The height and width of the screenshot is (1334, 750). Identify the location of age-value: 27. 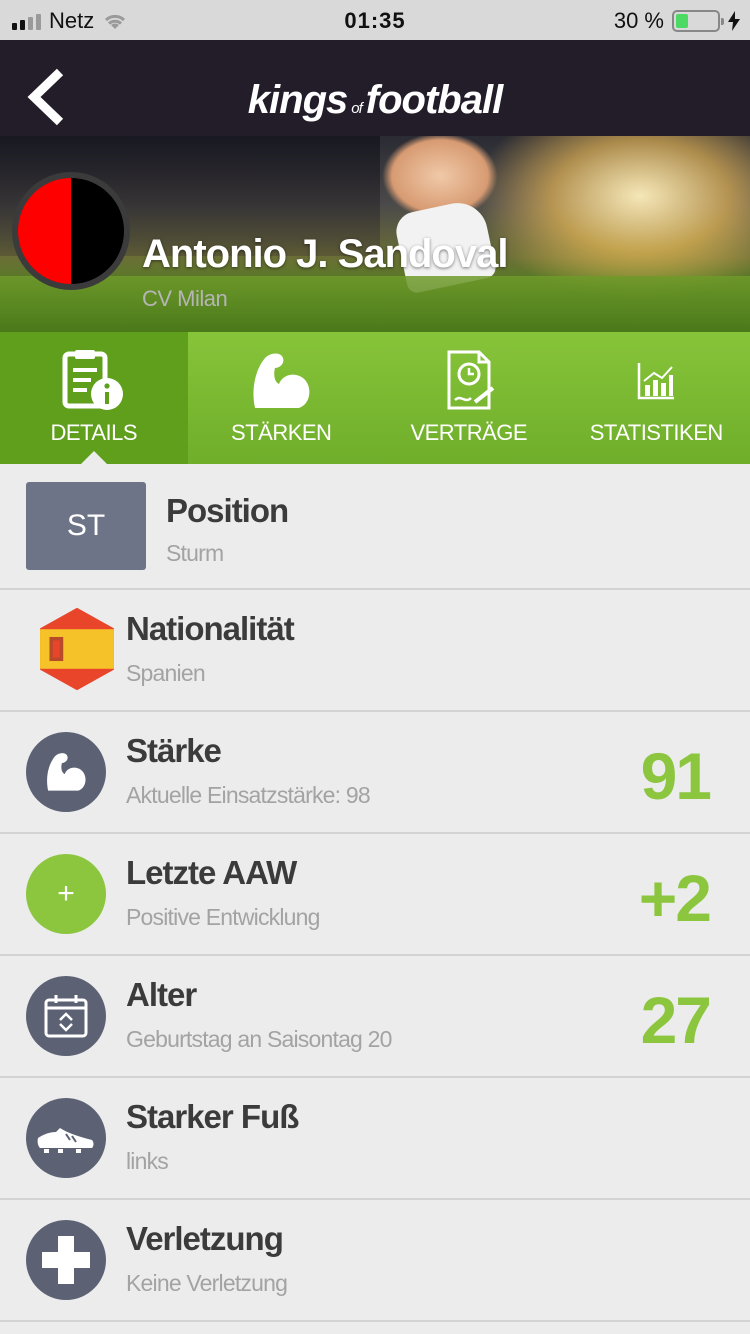
(676, 1020).